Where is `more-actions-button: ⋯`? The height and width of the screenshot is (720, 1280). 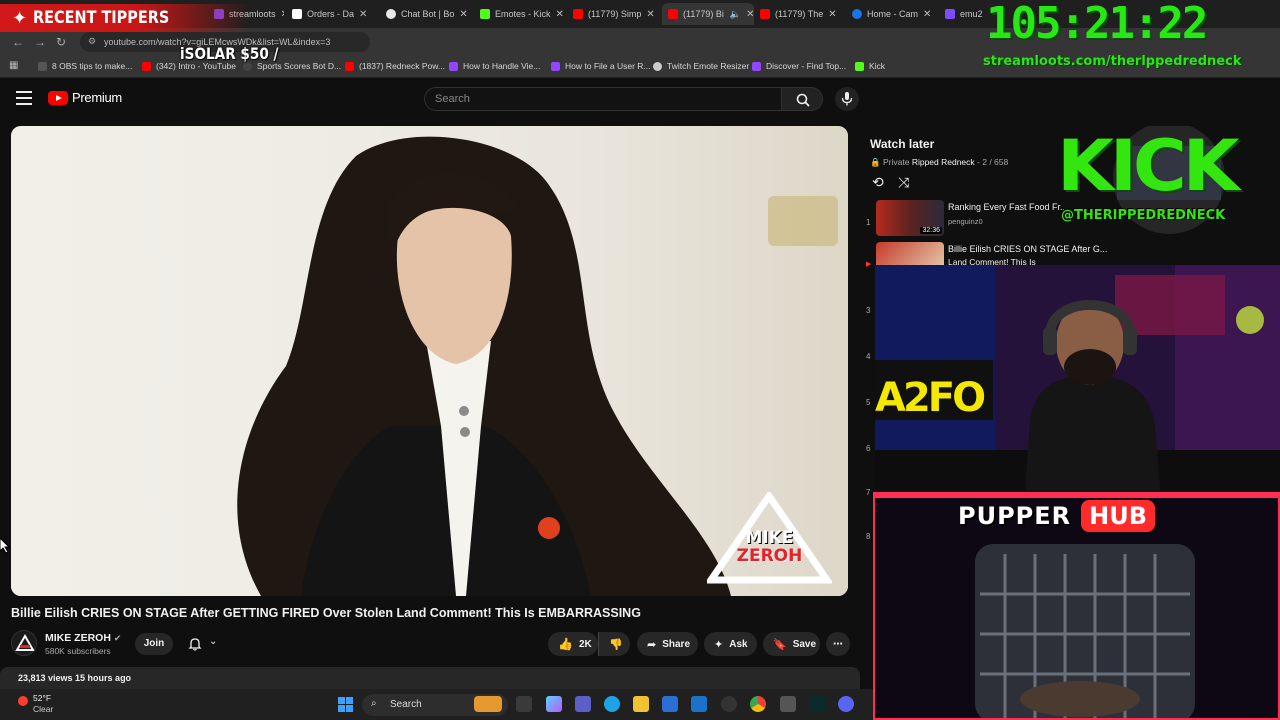
more-actions-button: ⋯ is located at coordinates (838, 644).